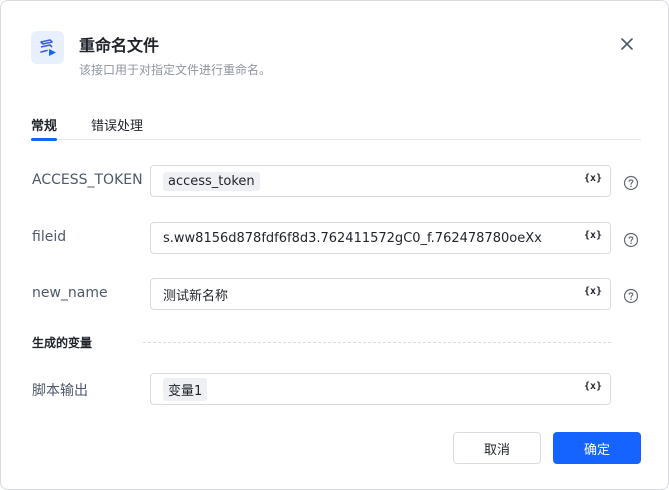  I want to click on output-variable-tag: 变量1, so click(185, 389).